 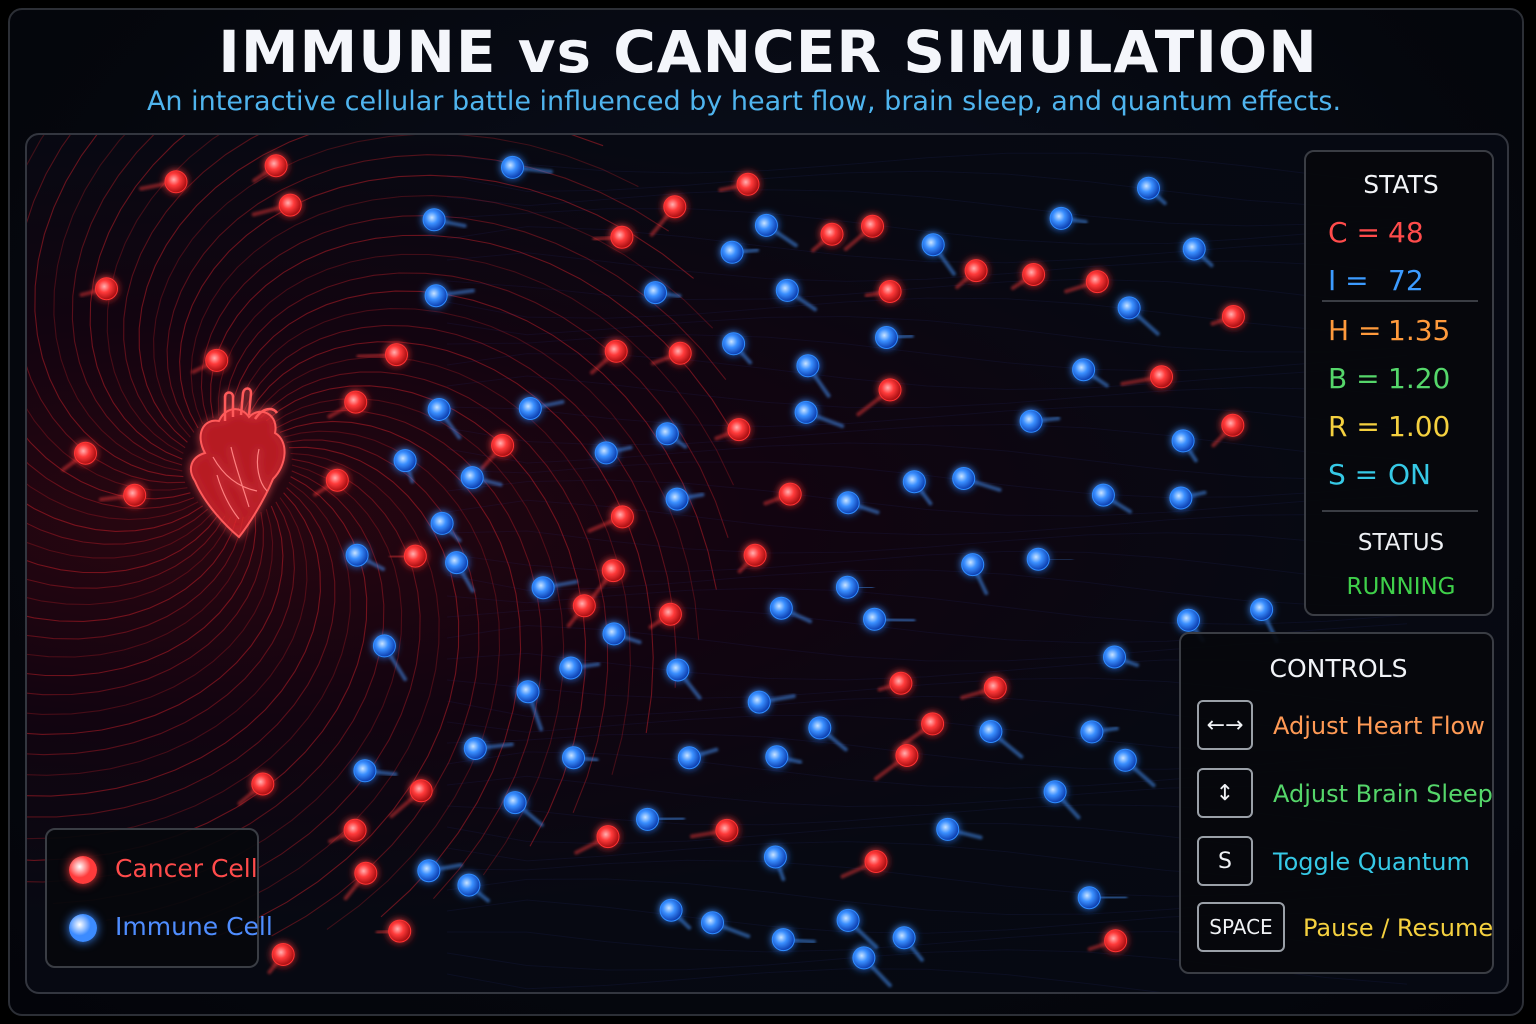 What do you see at coordinates (1400, 301) in the screenshot?
I see `stats-divider` at bounding box center [1400, 301].